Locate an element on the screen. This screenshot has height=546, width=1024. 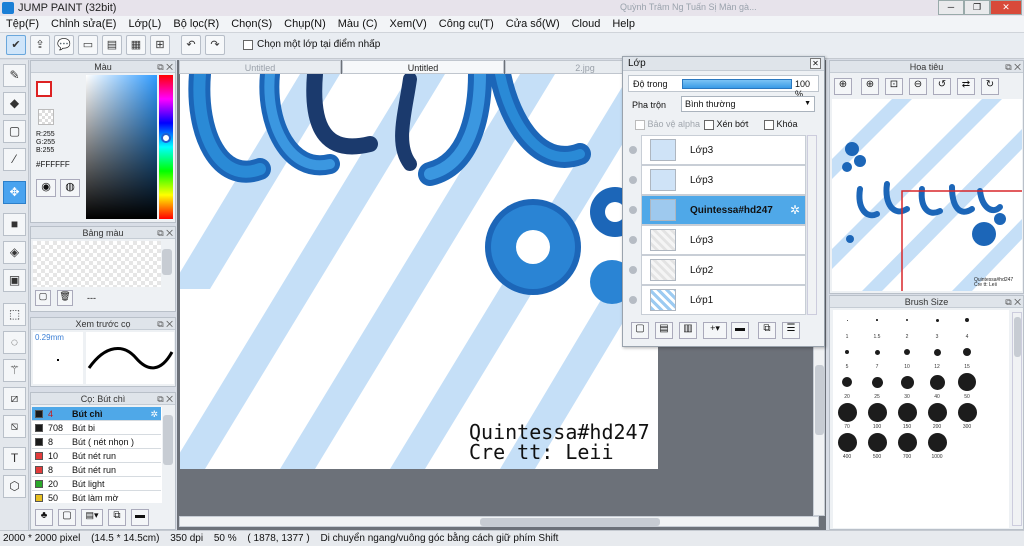
layer-row: Lớp2 is located at coordinates (717, 270).